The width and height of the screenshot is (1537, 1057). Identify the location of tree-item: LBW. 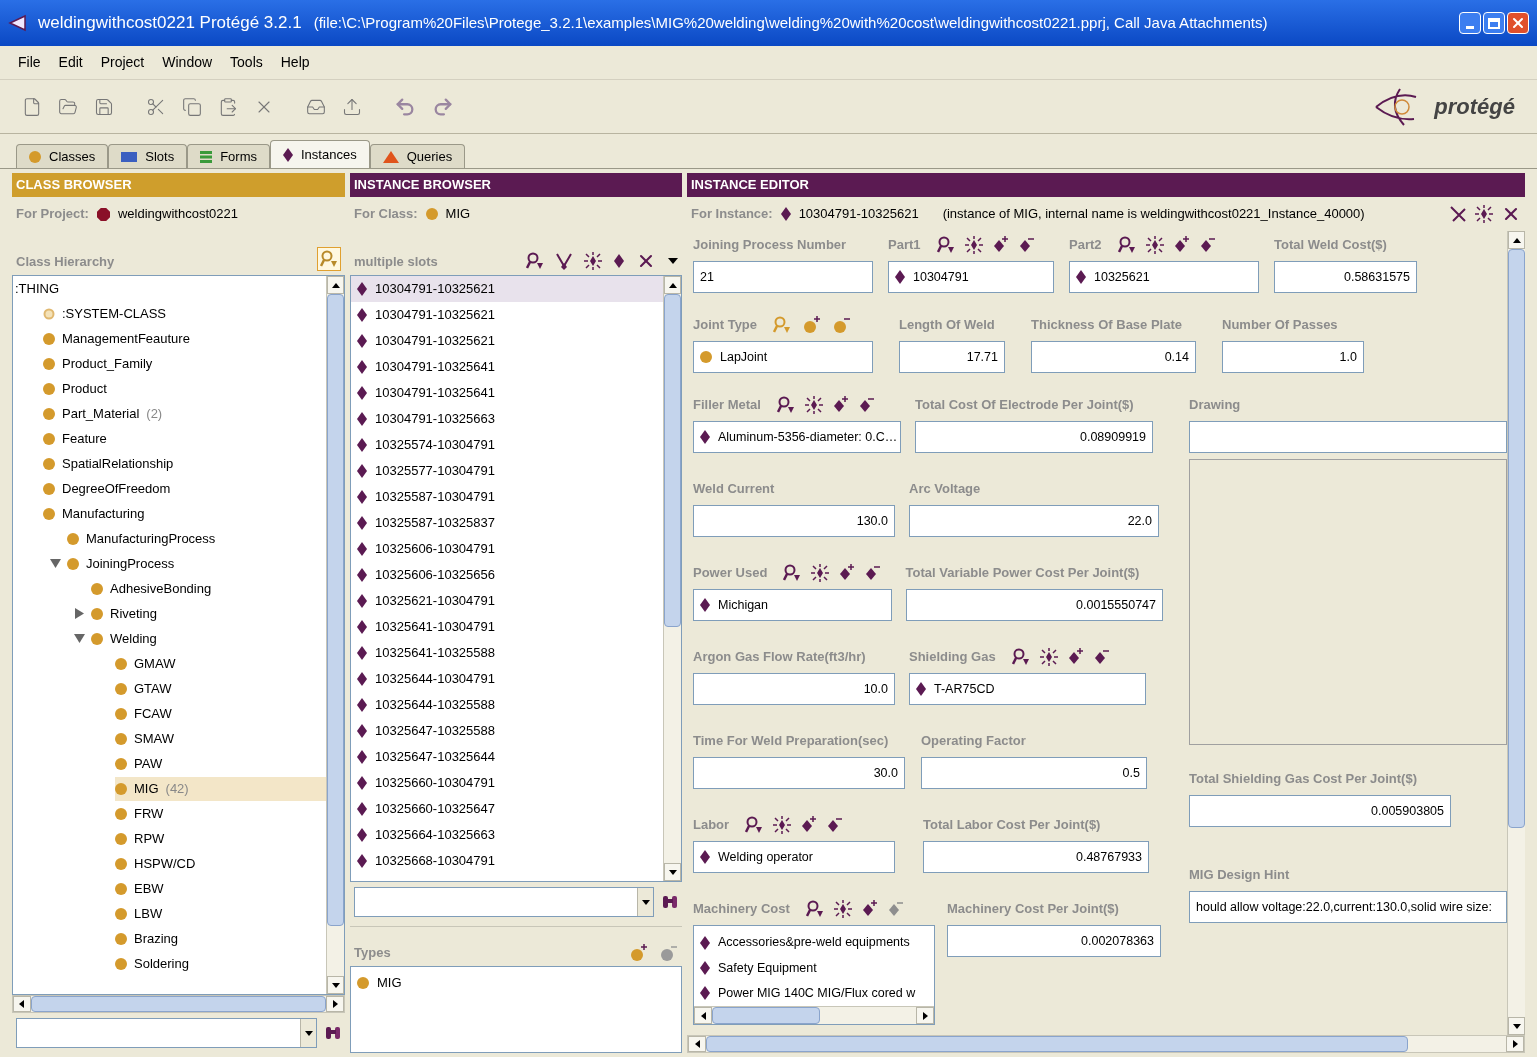
(220, 913).